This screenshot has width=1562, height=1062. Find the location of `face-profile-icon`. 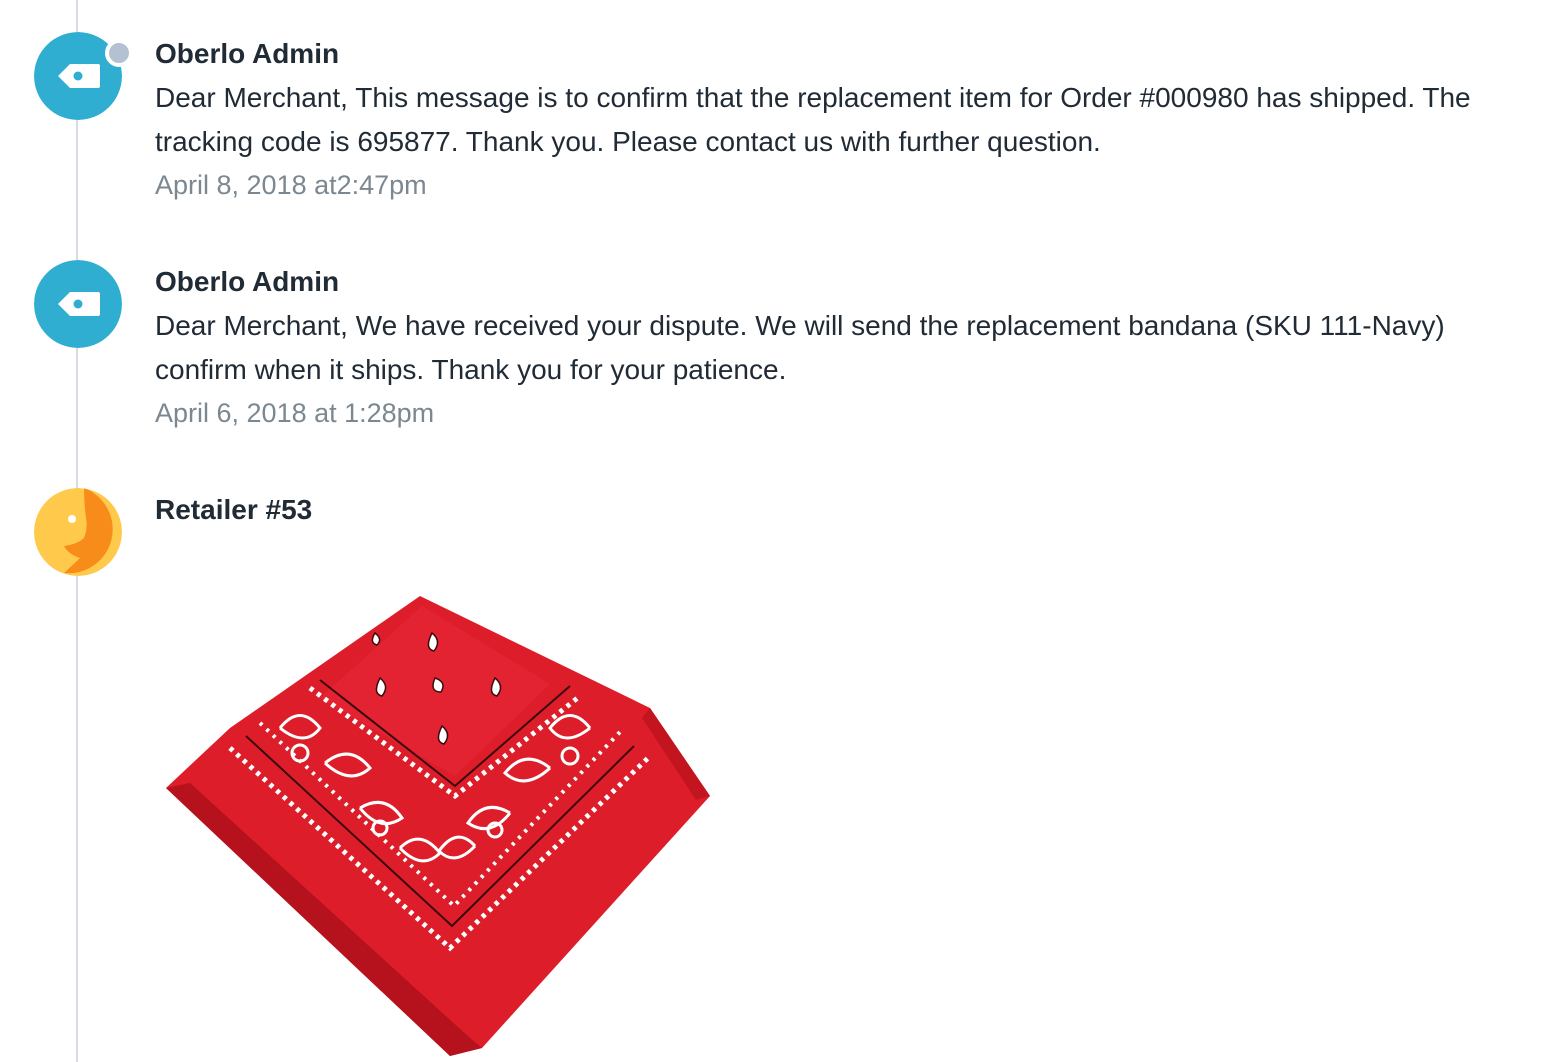

face-profile-icon is located at coordinates (78, 532).